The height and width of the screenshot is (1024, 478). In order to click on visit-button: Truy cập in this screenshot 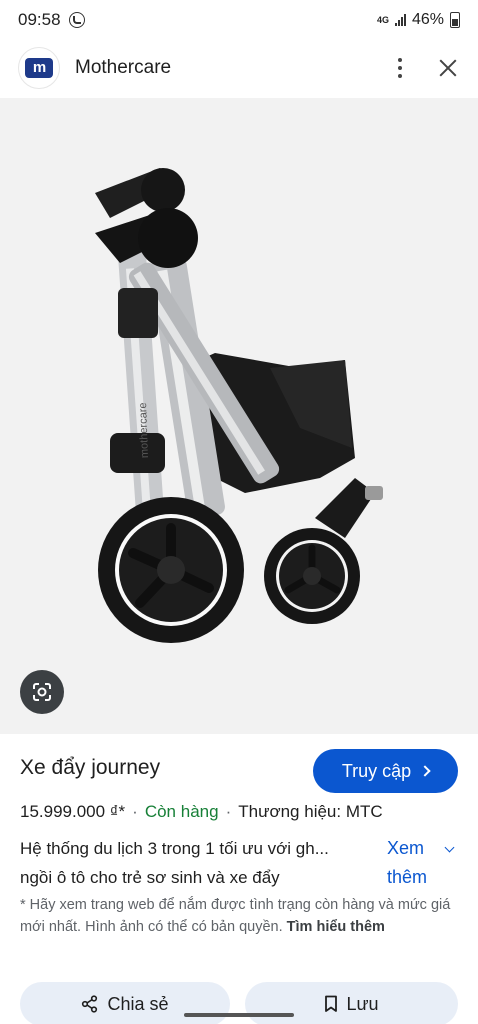, I will do `click(385, 771)`.